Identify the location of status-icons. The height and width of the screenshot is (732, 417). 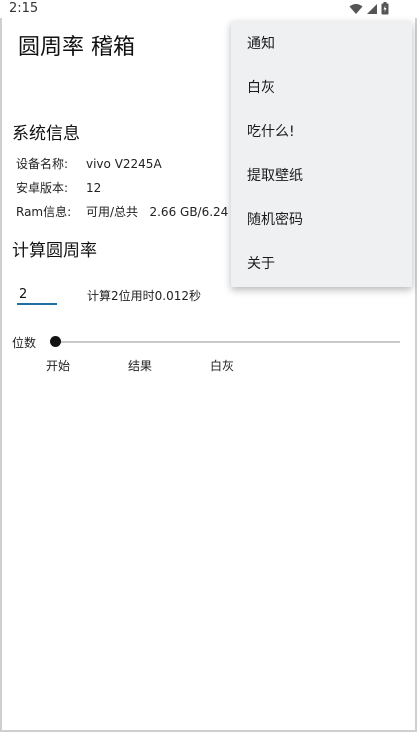
(369, 8).